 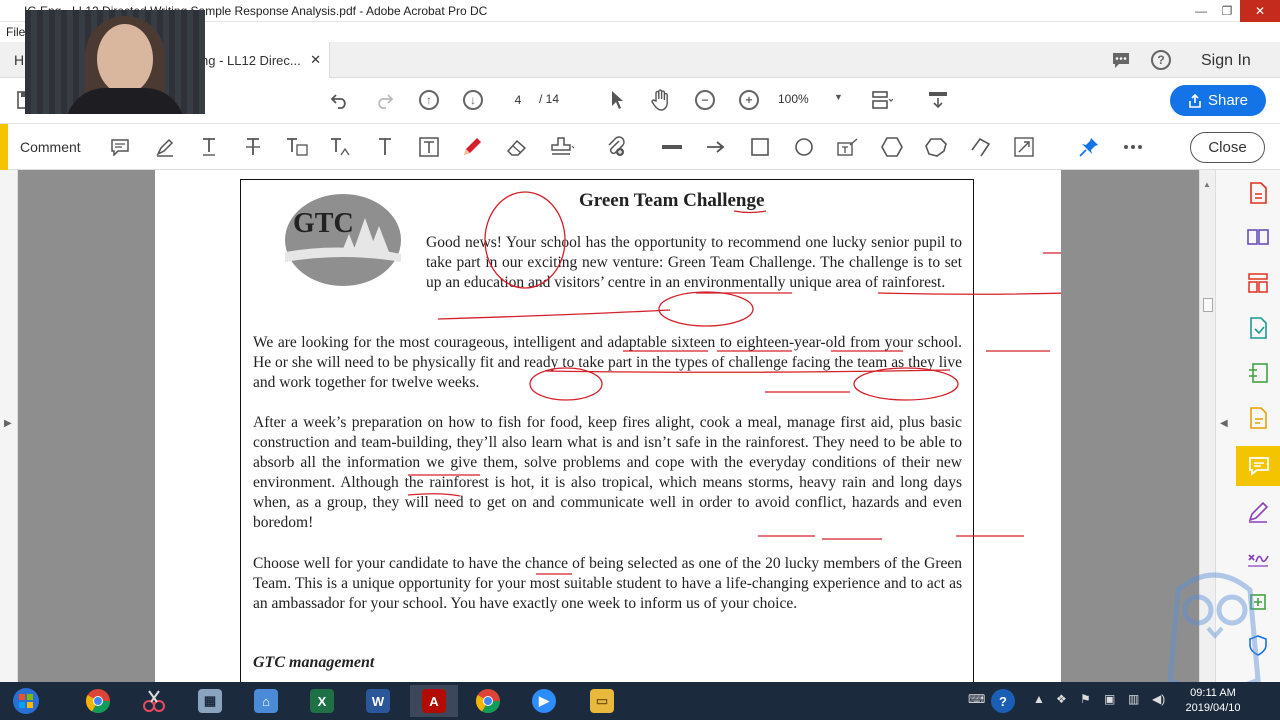 I want to click on add-text-icon, so click(x=385, y=147).